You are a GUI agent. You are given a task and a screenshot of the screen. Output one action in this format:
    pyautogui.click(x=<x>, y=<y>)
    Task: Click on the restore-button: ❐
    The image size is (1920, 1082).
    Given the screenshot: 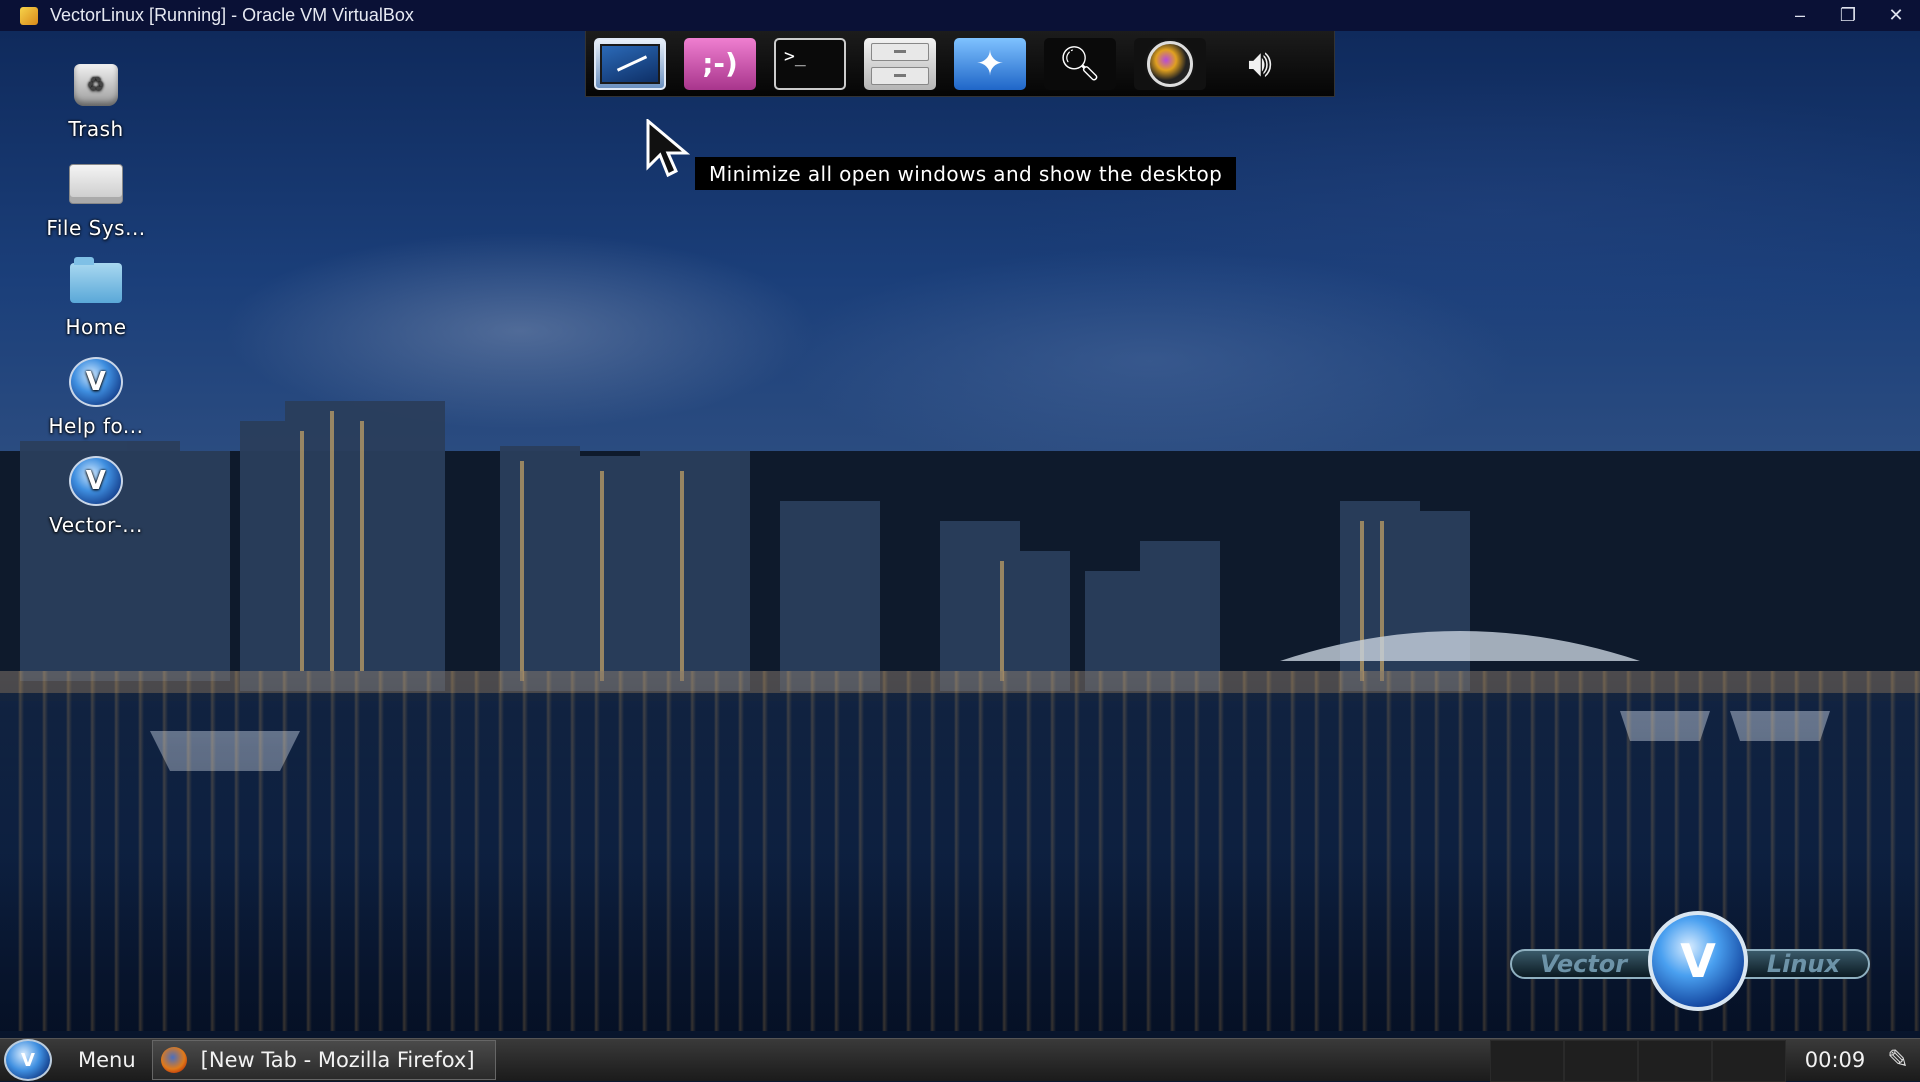 What is the action you would take?
    pyautogui.click(x=1848, y=15)
    